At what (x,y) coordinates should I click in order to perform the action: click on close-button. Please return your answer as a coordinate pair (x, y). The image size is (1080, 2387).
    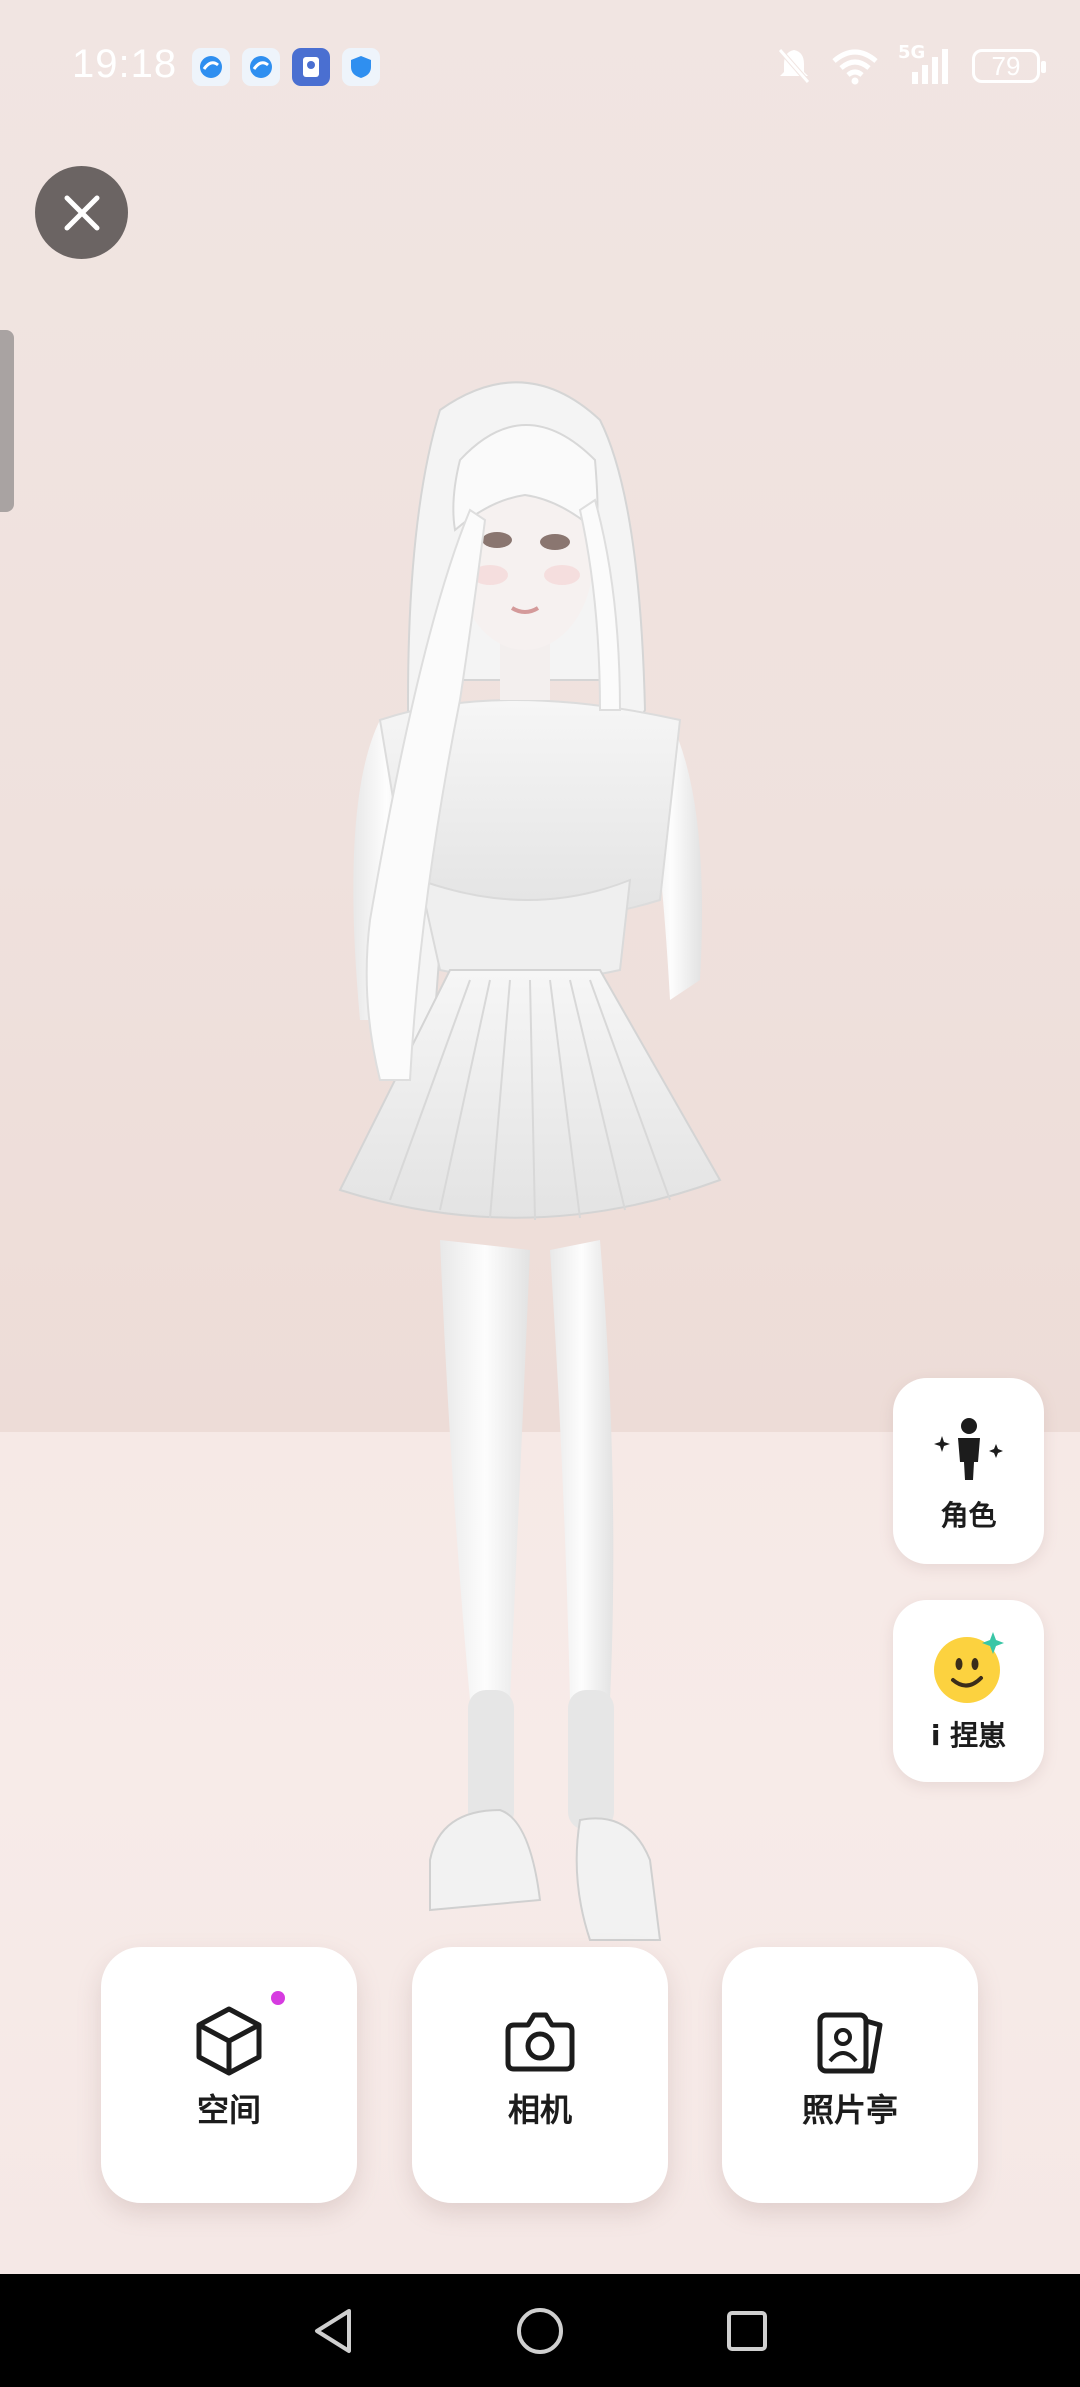
    Looking at the image, I should click on (81, 212).